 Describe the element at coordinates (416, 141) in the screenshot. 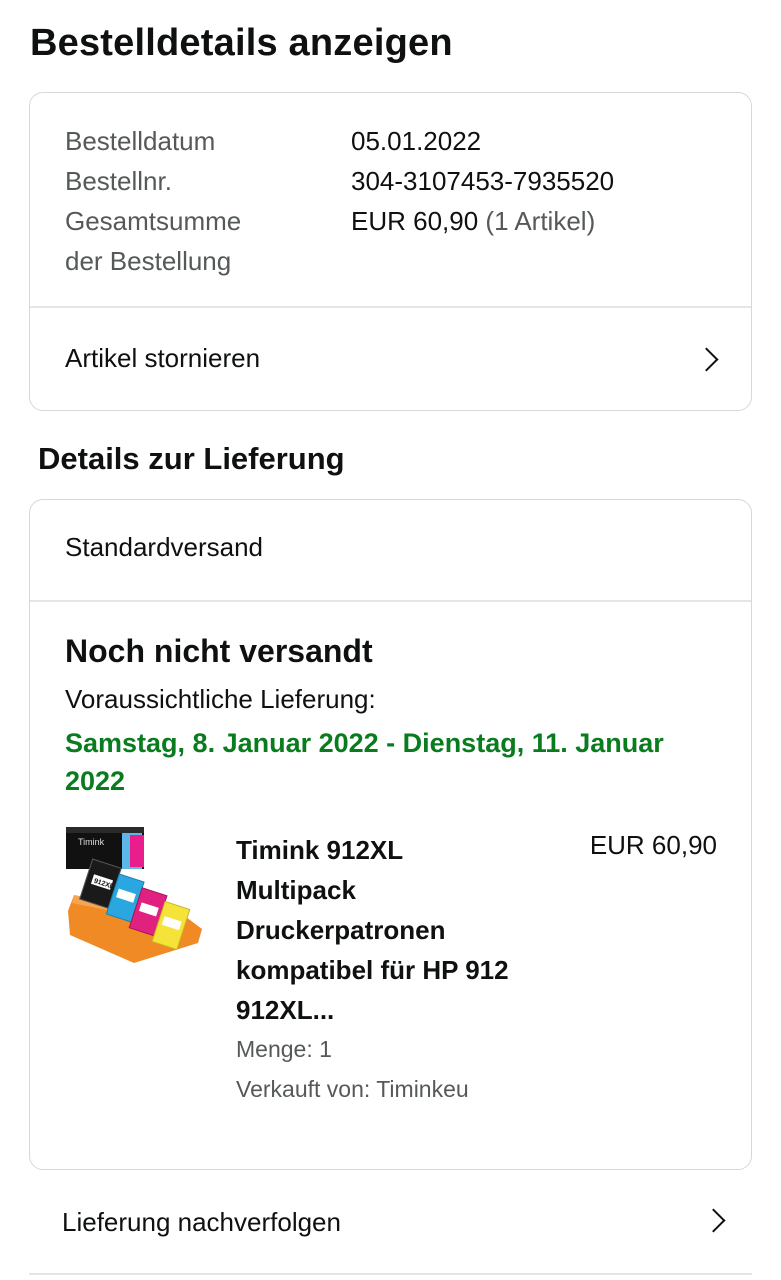

I see `order-date-value: 05.01.2022` at that location.